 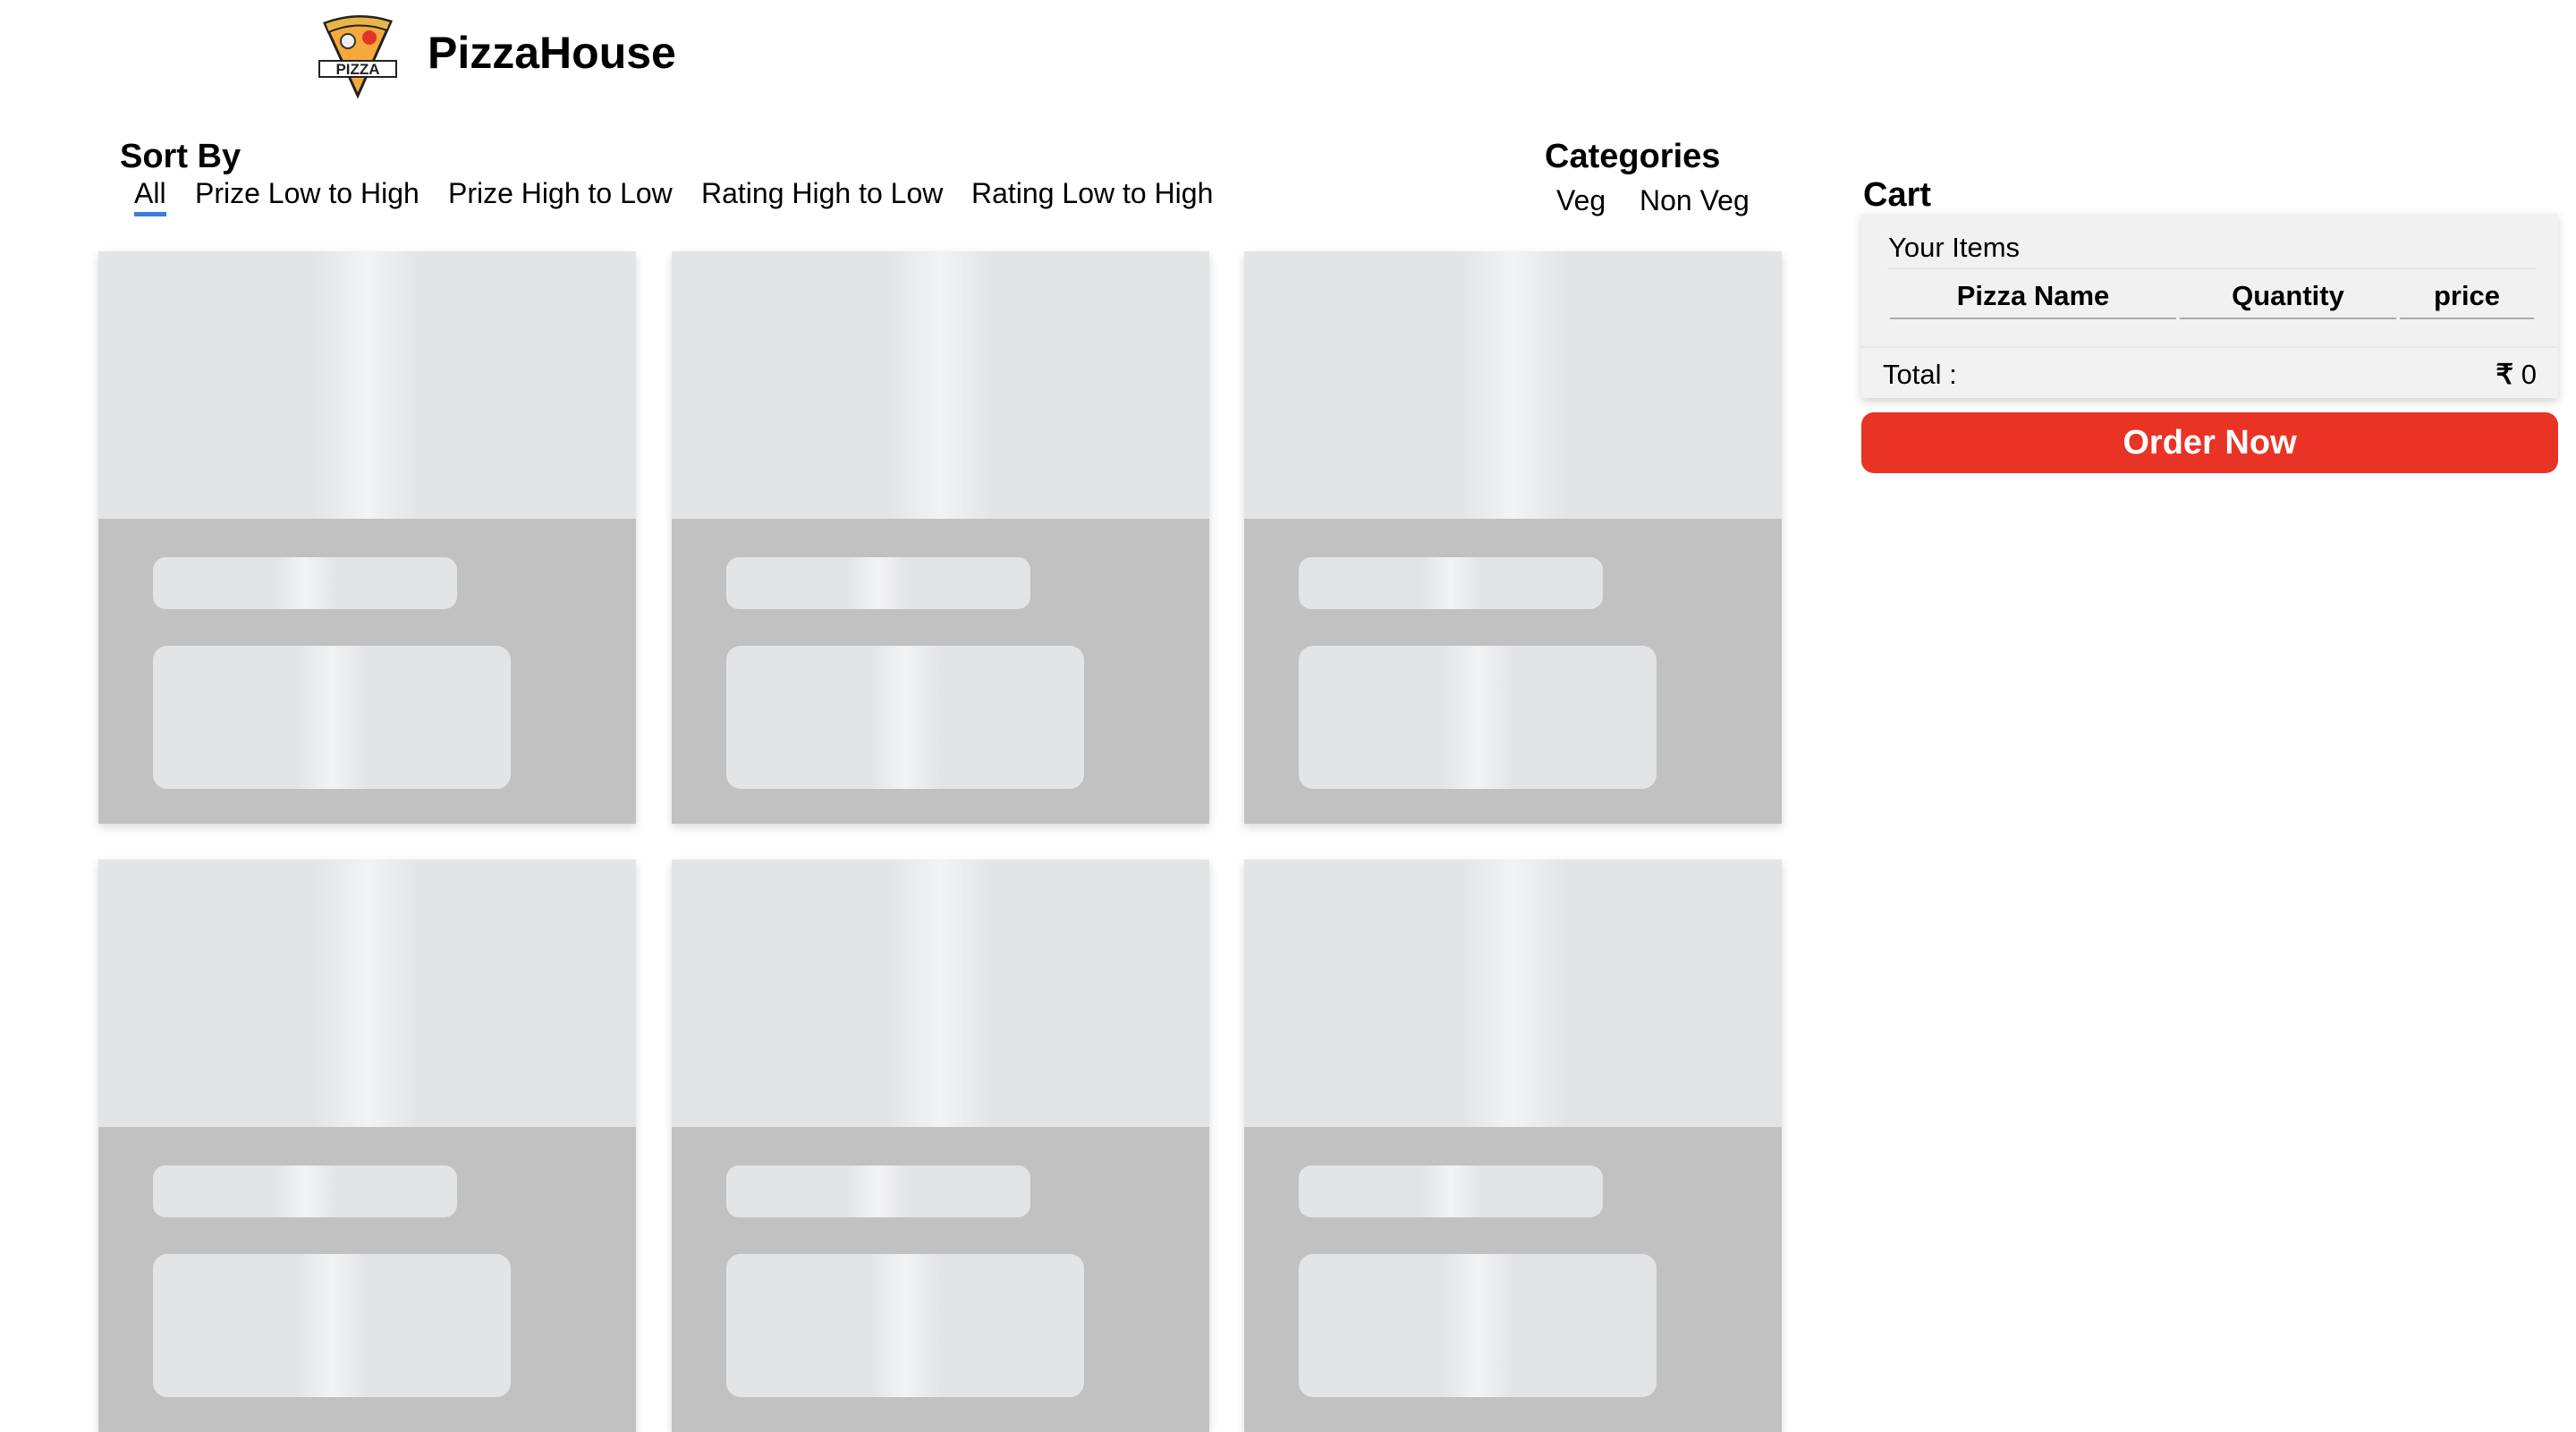 What do you see at coordinates (560, 193) in the screenshot?
I see `sort-option-price-high-low: Prize High to Low` at bounding box center [560, 193].